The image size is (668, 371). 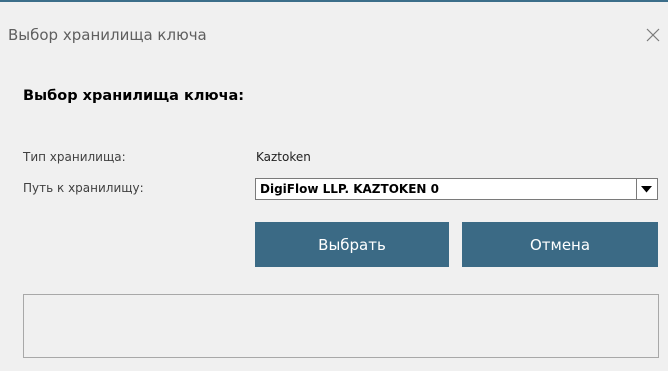 What do you see at coordinates (107, 35) in the screenshot?
I see `window-title: Выбор хранилища ключа` at bounding box center [107, 35].